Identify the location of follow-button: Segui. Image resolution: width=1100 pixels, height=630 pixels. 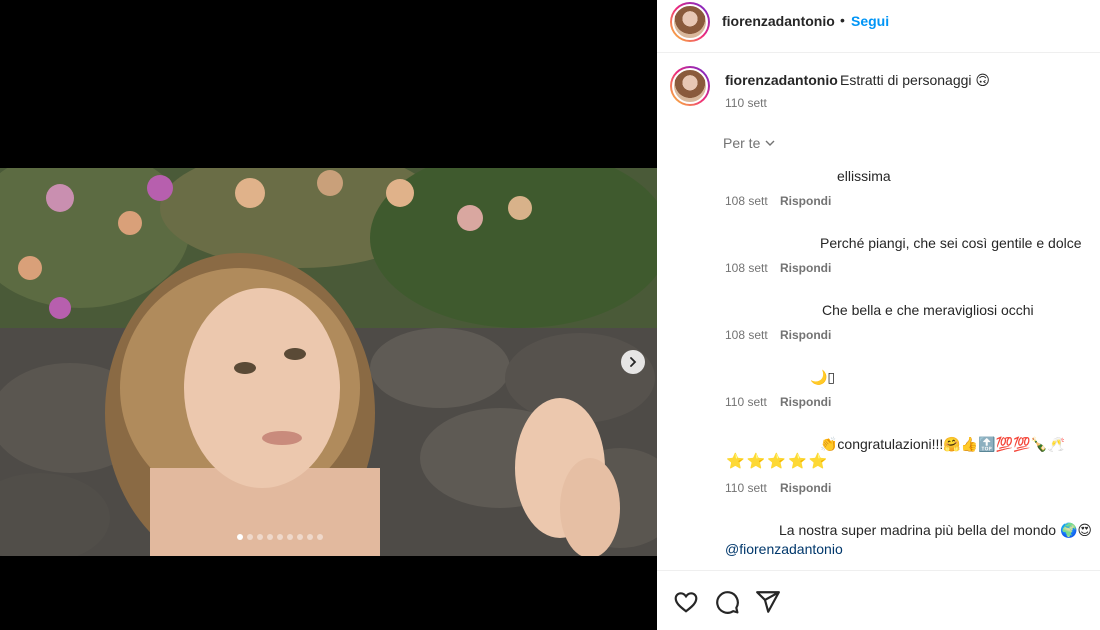
(870, 21).